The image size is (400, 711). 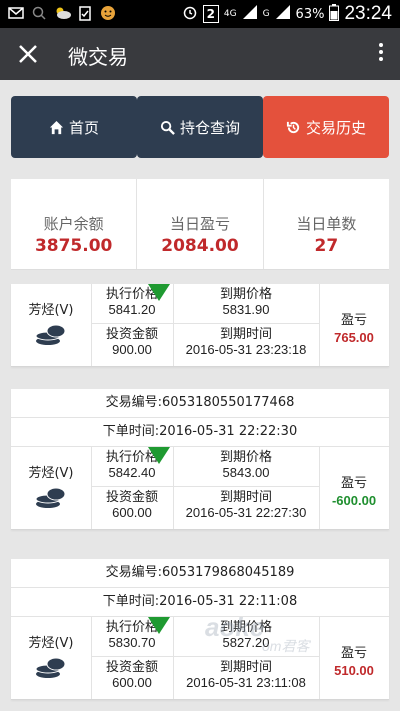 I want to click on due-time-value: 2016-05-31 22:27:30, so click(x=246, y=512).